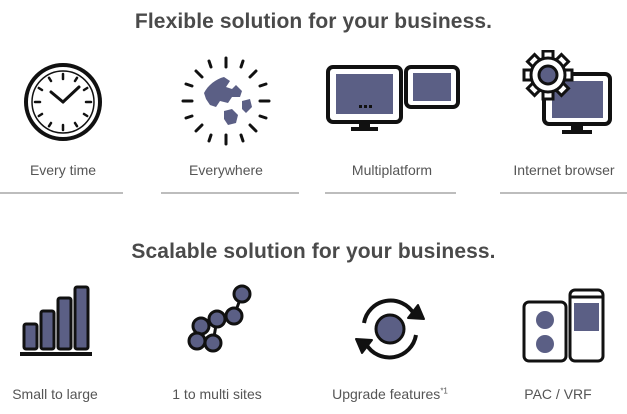 The height and width of the screenshot is (414, 627). Describe the element at coordinates (560, 95) in the screenshot. I see `monitor-gear-icon` at that location.